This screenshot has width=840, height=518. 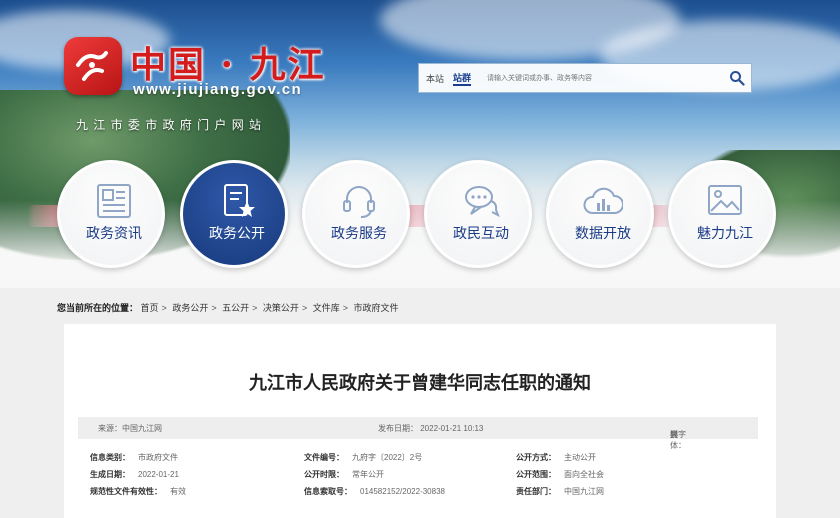 What do you see at coordinates (110, 474) in the screenshot?
I see `info-key: 生成日期：` at bounding box center [110, 474].